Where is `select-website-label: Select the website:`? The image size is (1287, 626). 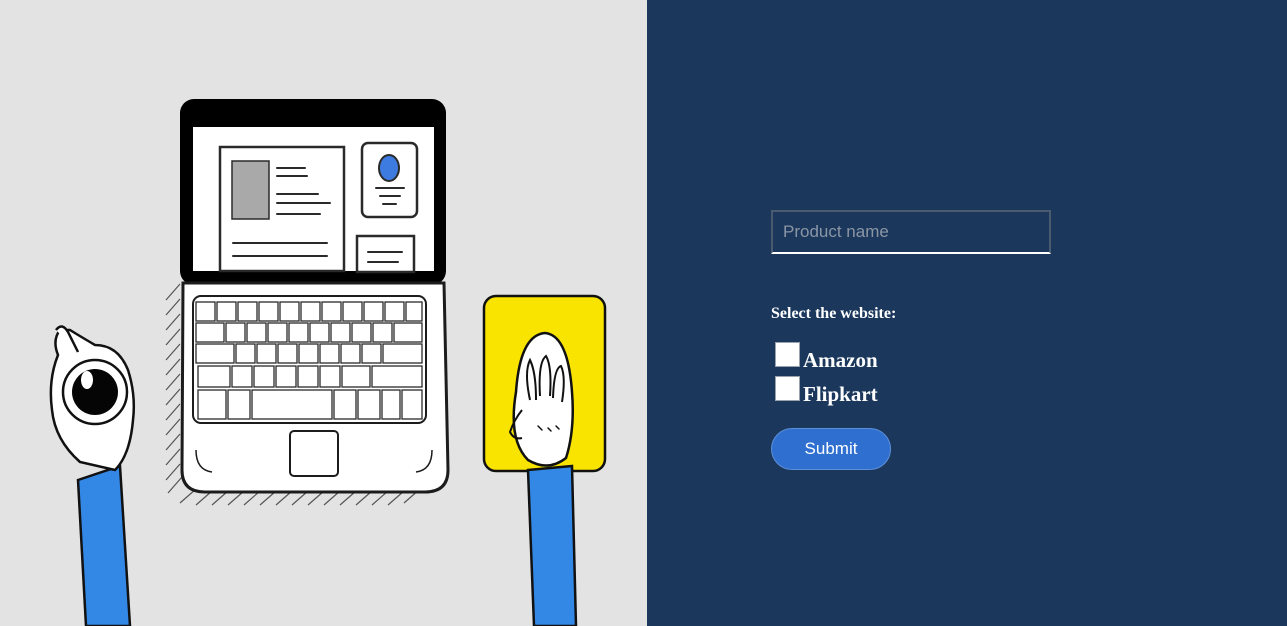 select-website-label: Select the website: is located at coordinates (834, 313).